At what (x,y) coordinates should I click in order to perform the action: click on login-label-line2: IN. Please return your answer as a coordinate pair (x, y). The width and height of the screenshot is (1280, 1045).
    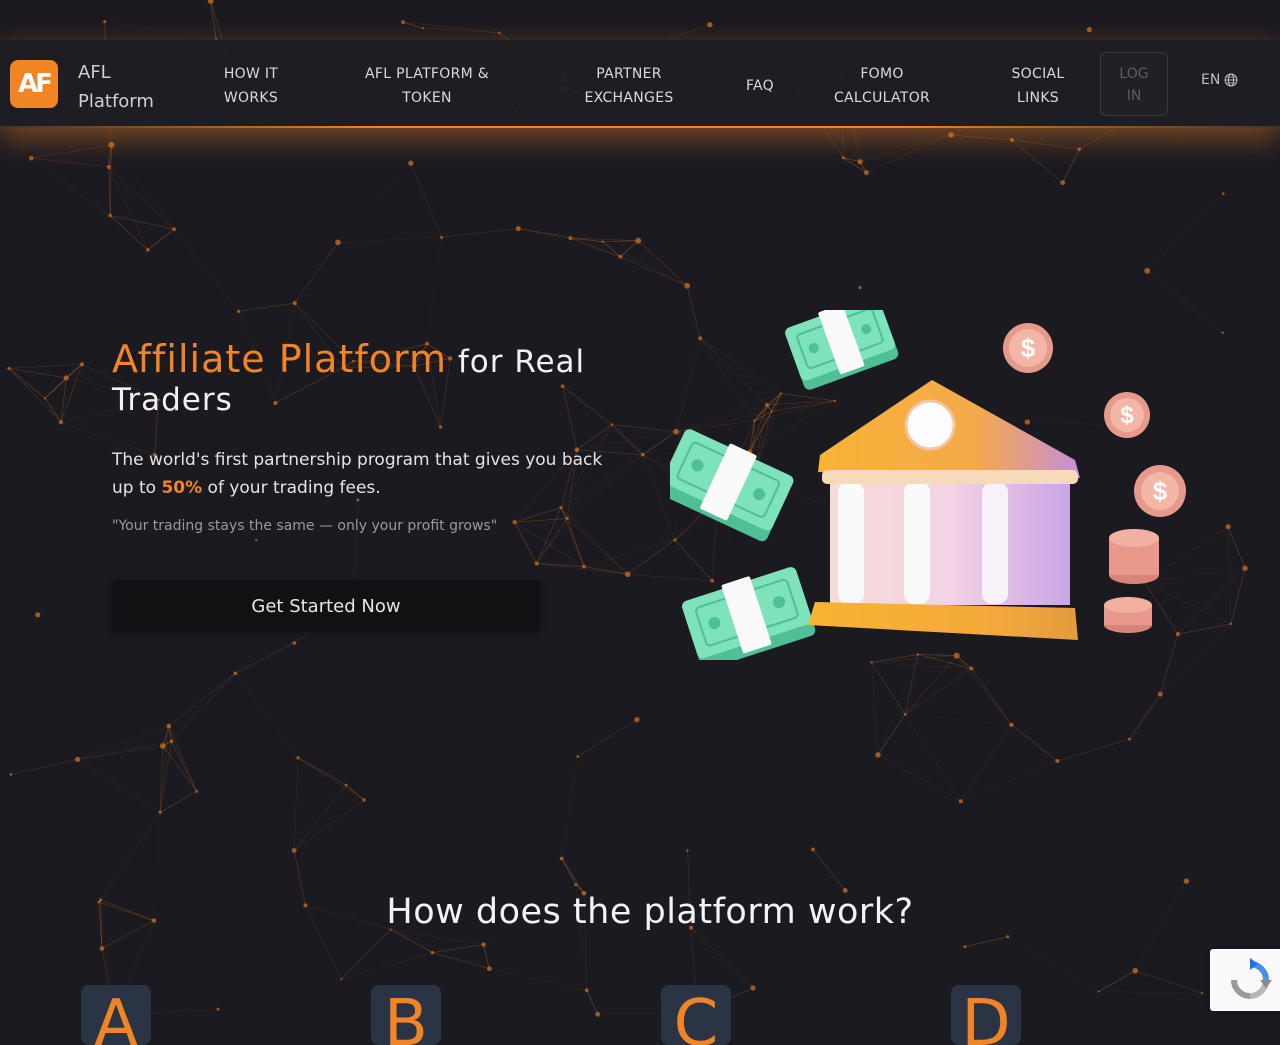
    Looking at the image, I should click on (1134, 96).